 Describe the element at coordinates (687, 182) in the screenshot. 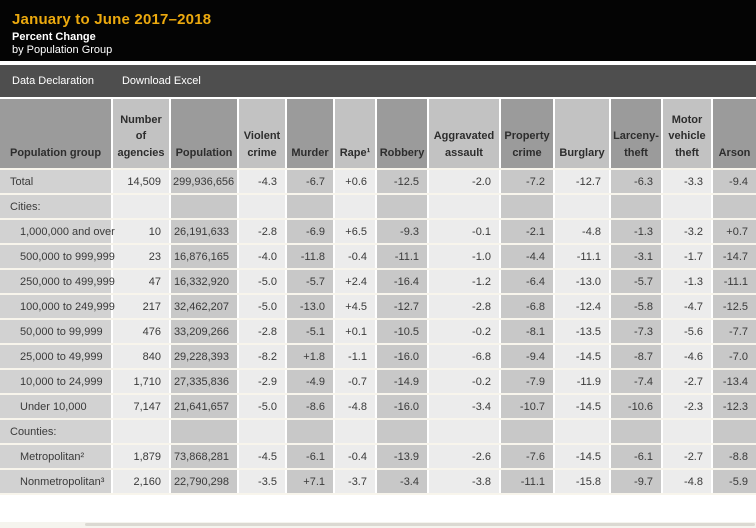

I see `cell-total-motor-vehicle-theft: -3.3` at that location.